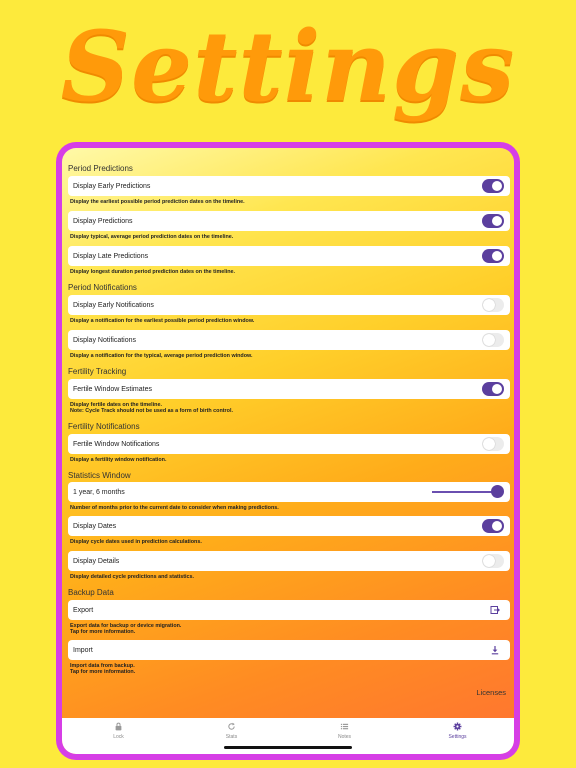  Describe the element at coordinates (344, 737) in the screenshot. I see `tab-label: Notes` at that location.